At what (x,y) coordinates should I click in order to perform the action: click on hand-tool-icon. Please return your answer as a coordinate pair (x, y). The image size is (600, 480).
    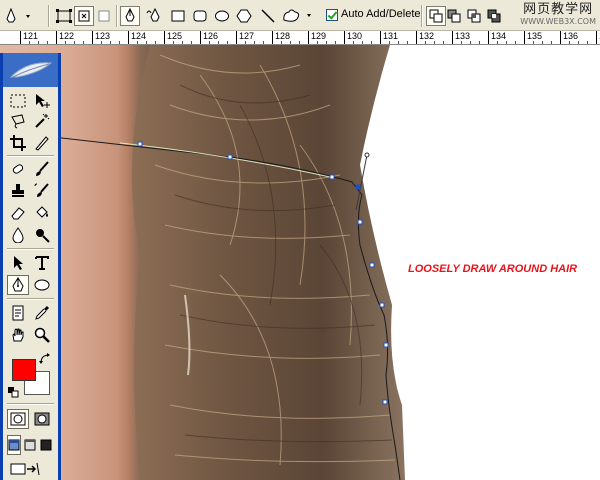
    Looking at the image, I should click on (18, 335).